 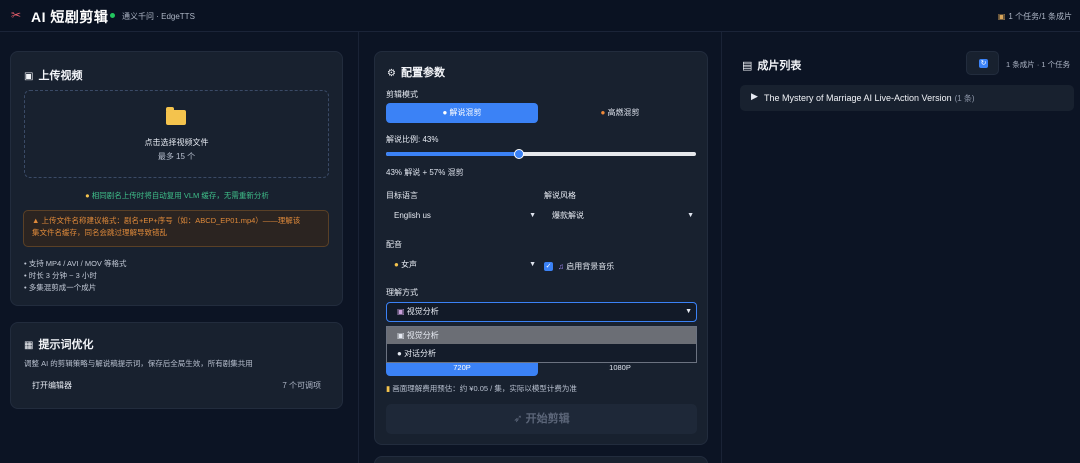 I want to click on grid-icon: ▦, so click(x=29, y=345).